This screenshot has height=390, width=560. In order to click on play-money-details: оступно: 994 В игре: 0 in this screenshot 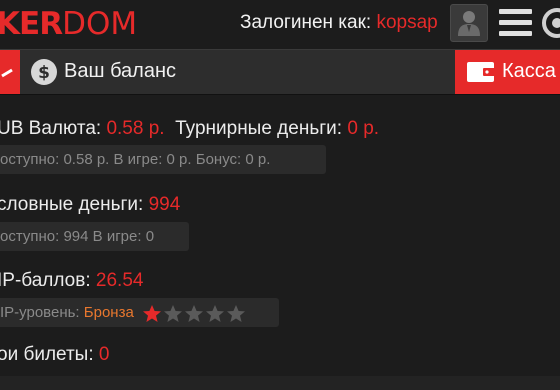, I will do `click(94, 236)`.